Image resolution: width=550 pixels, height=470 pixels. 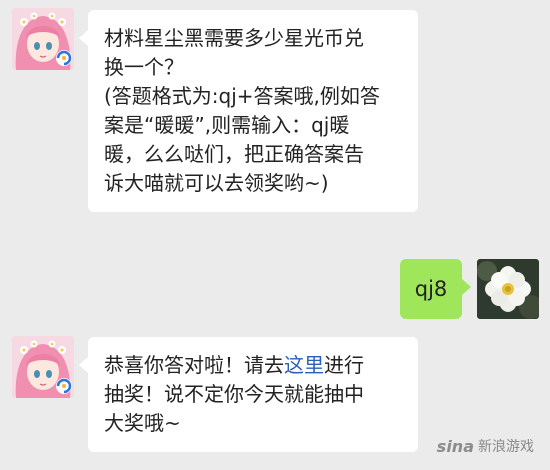 What do you see at coordinates (431, 288) in the screenshot?
I see `message-text: qj8` at bounding box center [431, 288].